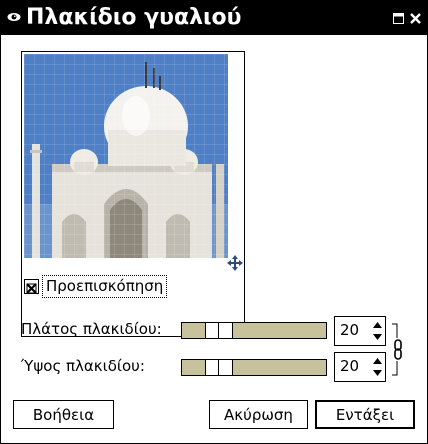  I want to click on tile-height-slider-handle, so click(219, 367).